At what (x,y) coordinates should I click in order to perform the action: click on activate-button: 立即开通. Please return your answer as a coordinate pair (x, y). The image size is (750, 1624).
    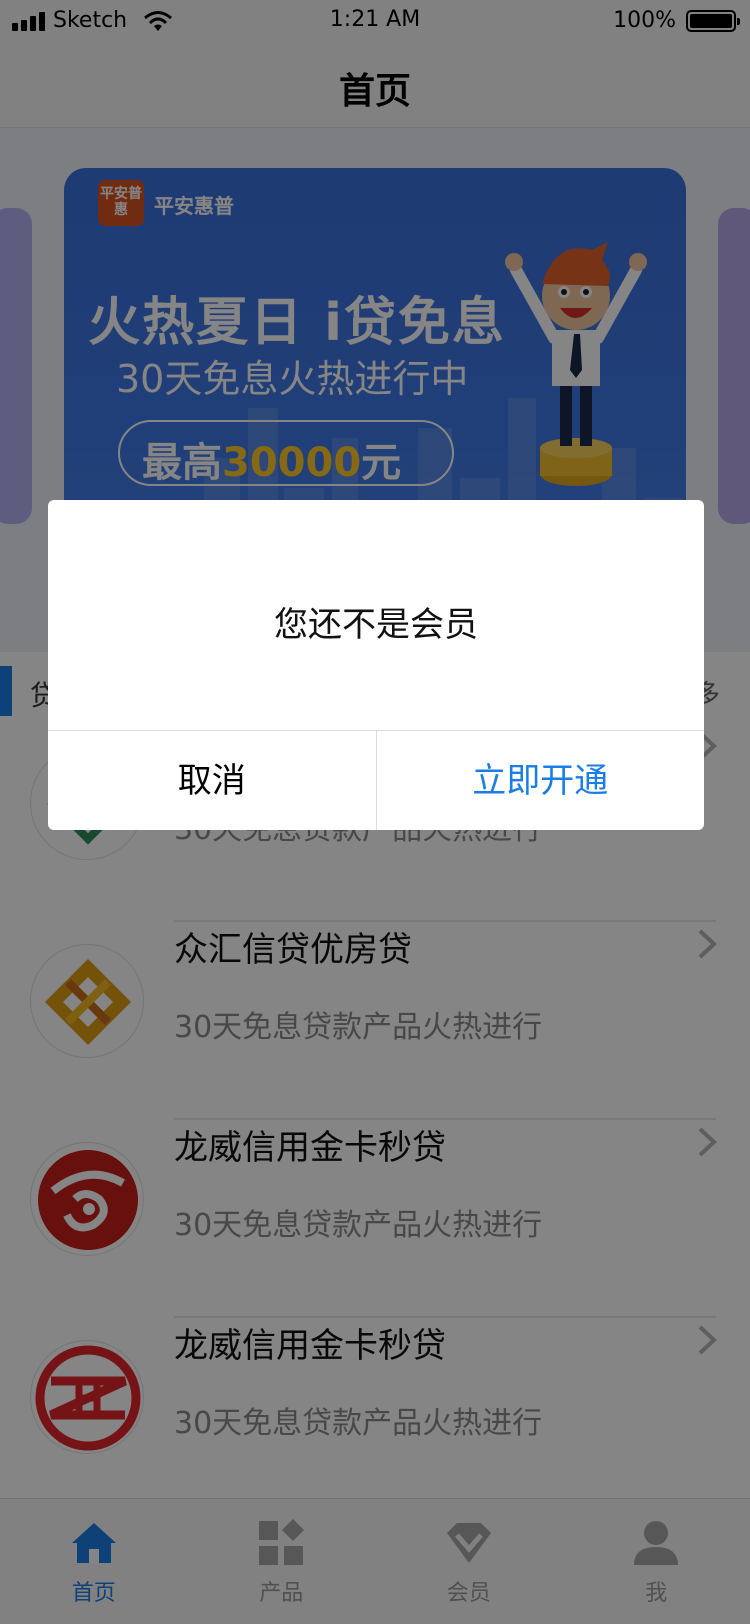
    Looking at the image, I should click on (541, 780).